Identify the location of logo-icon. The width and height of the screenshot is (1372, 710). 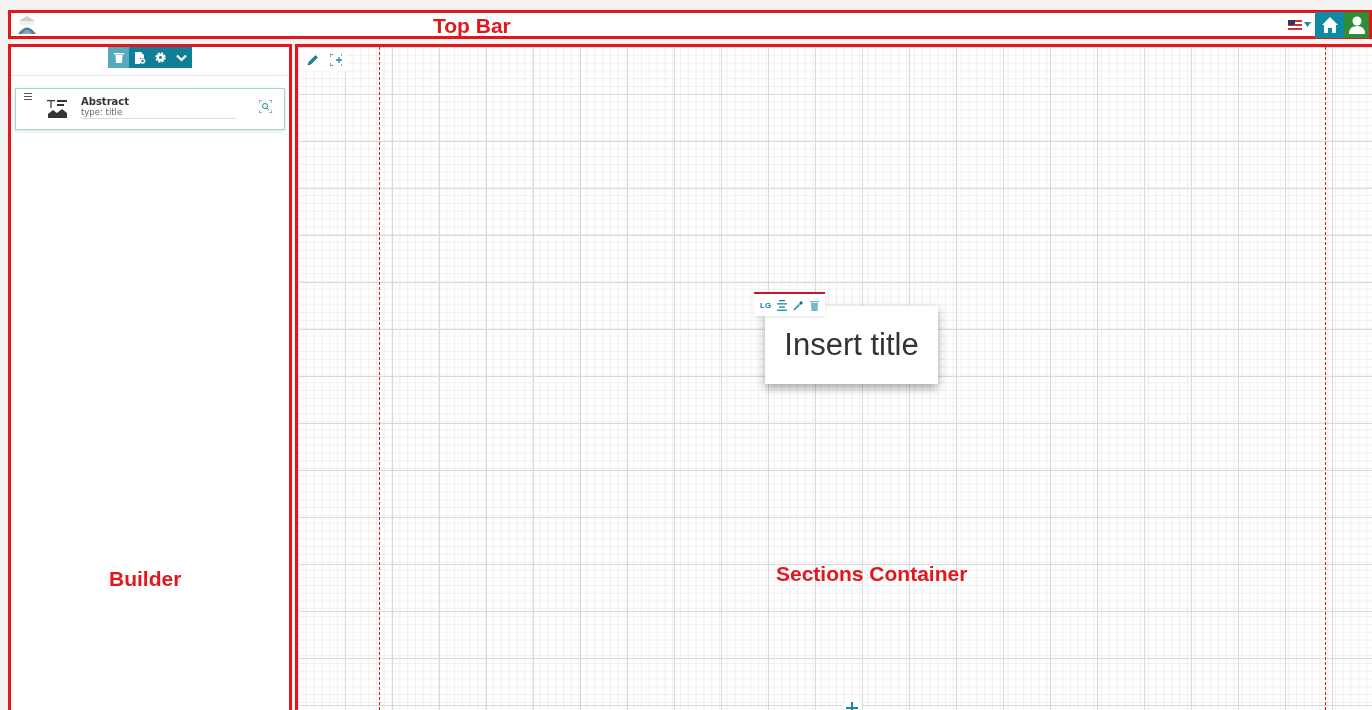
(27, 24).